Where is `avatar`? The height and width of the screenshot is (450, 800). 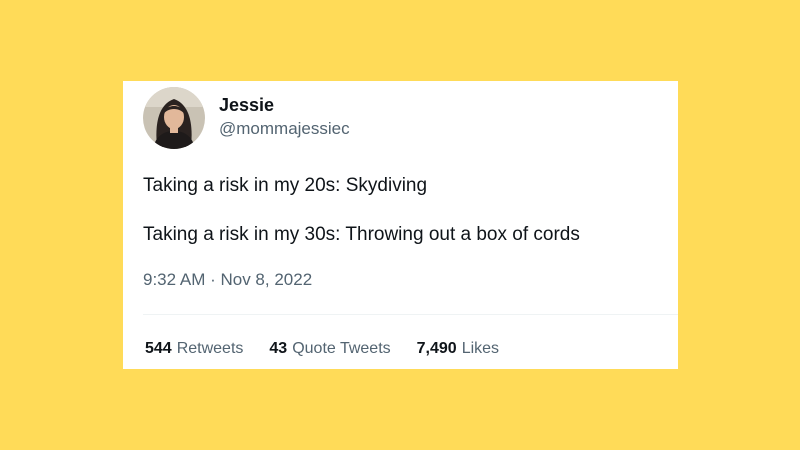 avatar is located at coordinates (174, 118).